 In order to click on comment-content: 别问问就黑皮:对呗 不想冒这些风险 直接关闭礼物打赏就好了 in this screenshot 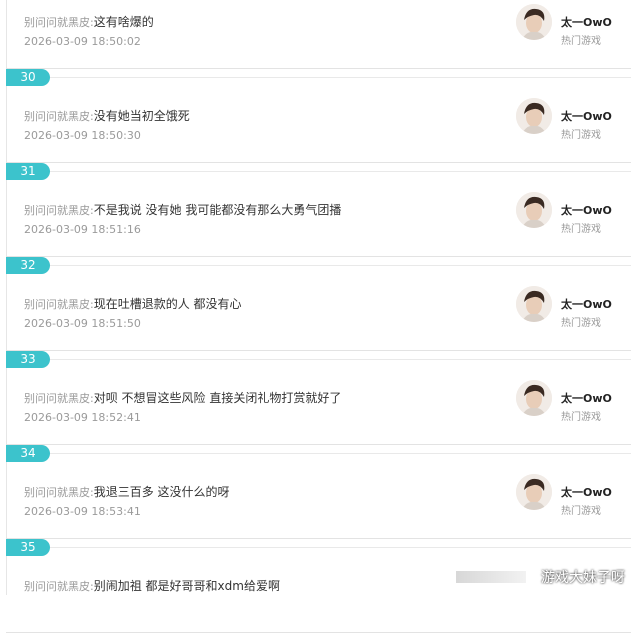, I will do `click(182, 396)`.